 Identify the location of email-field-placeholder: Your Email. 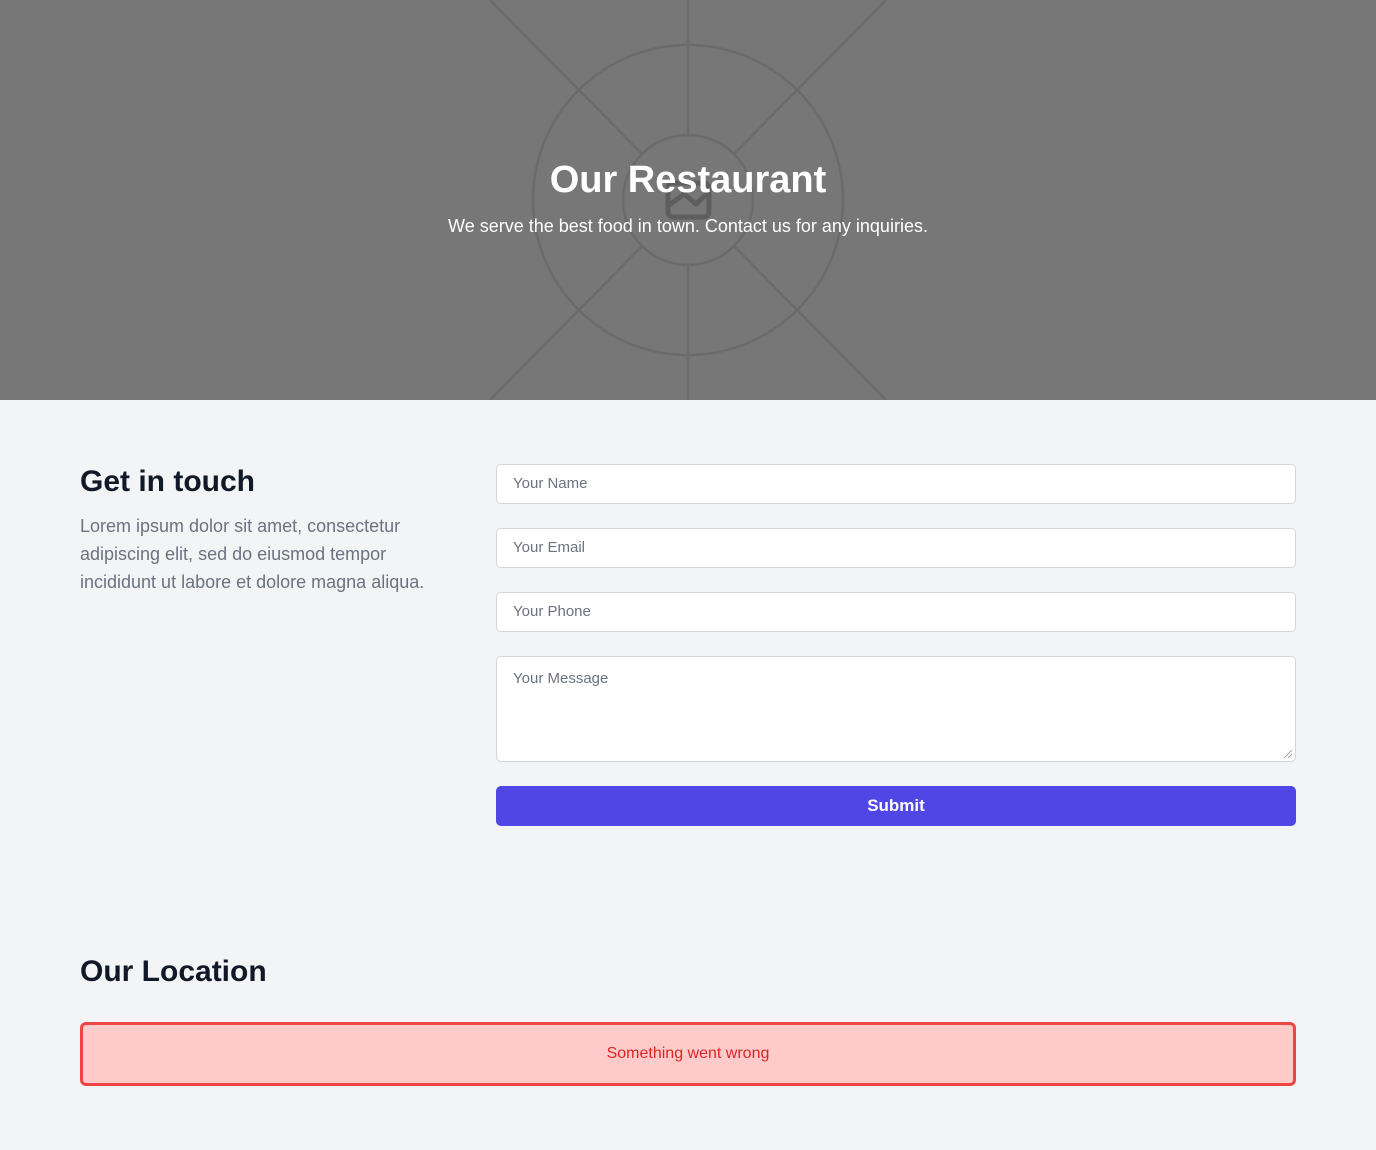
(549, 547).